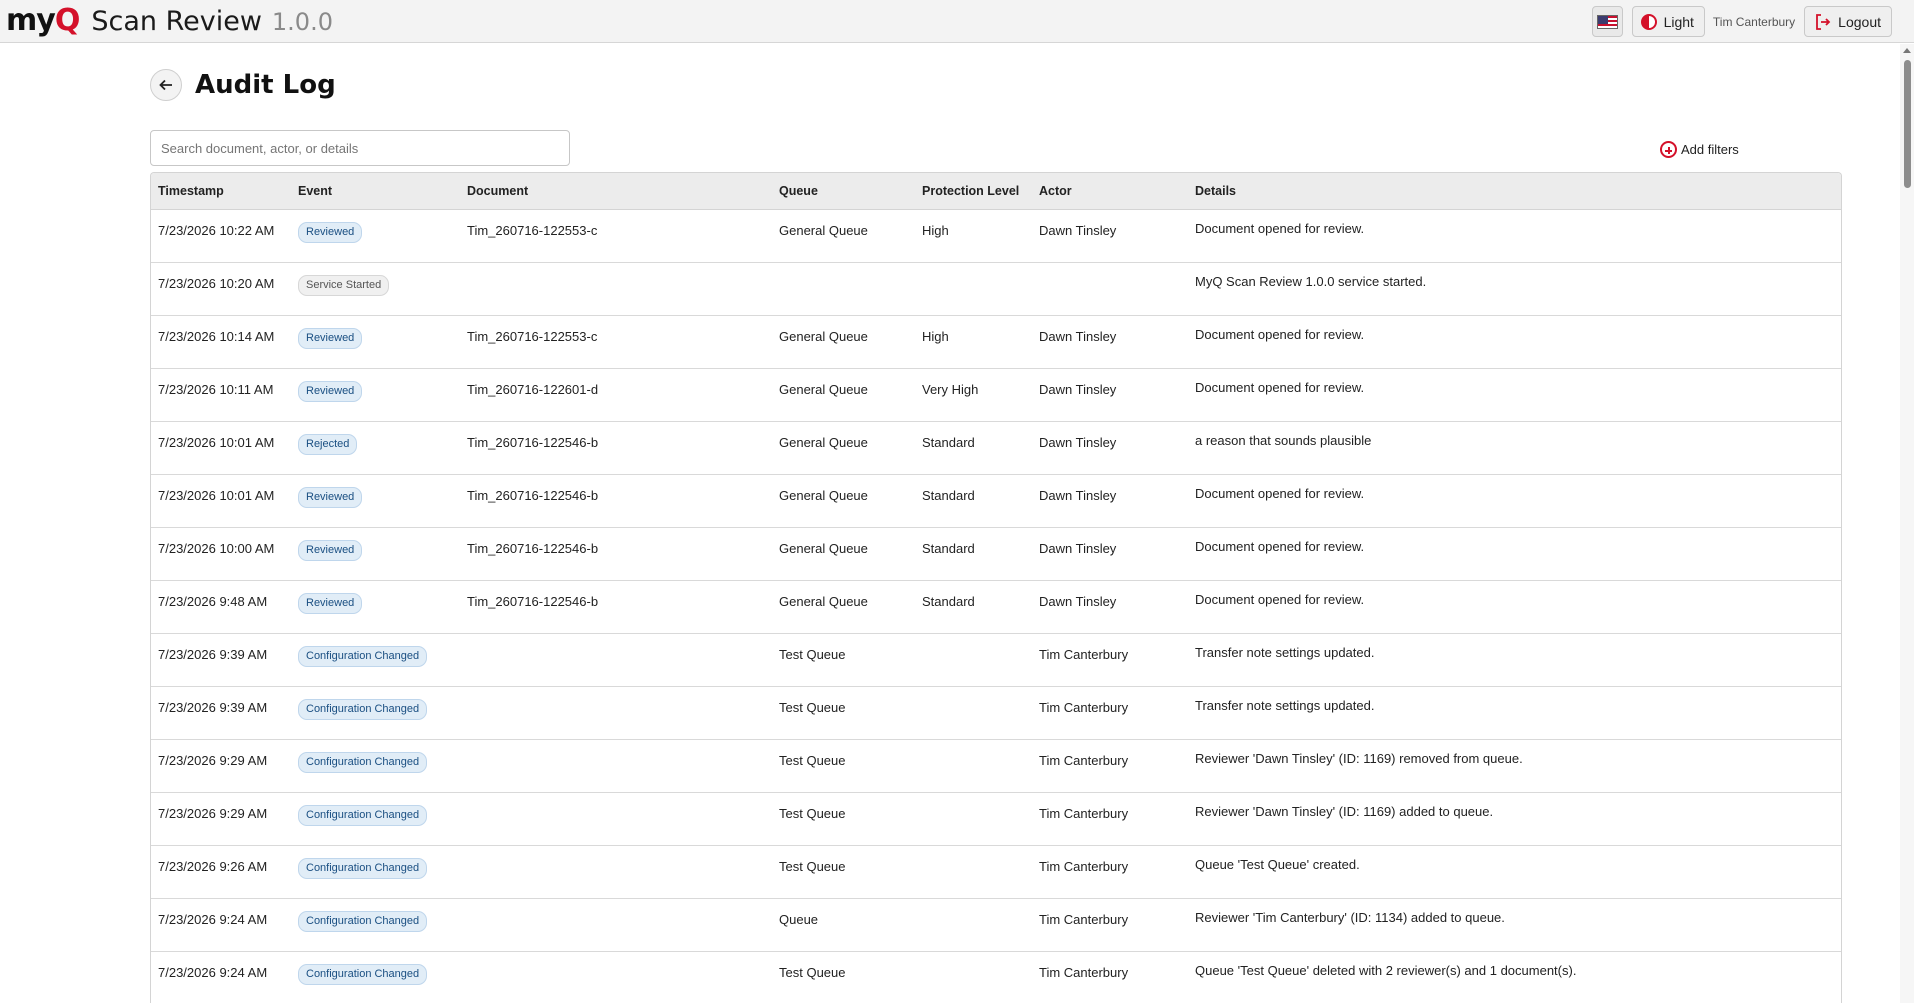 Image resolution: width=1914 pixels, height=1003 pixels. What do you see at coordinates (1110, 191) in the screenshot?
I see `column-header-actor: Actor` at bounding box center [1110, 191].